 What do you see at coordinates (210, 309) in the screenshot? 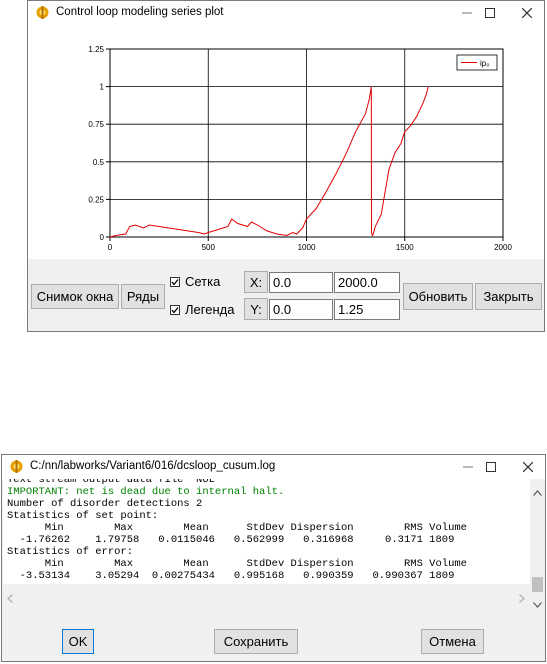
I see `legend-checkbox-label: Легенда` at bounding box center [210, 309].